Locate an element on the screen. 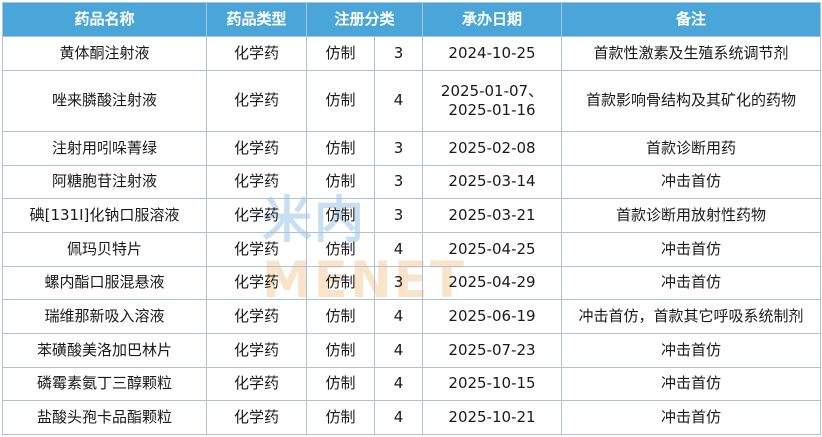 This screenshot has width=822, height=437. table-row: 碘[131I]化钠口服溶液 化学药 仿制 3 2025-03-21 首款诊断用放射性药物 is located at coordinates (412, 215).